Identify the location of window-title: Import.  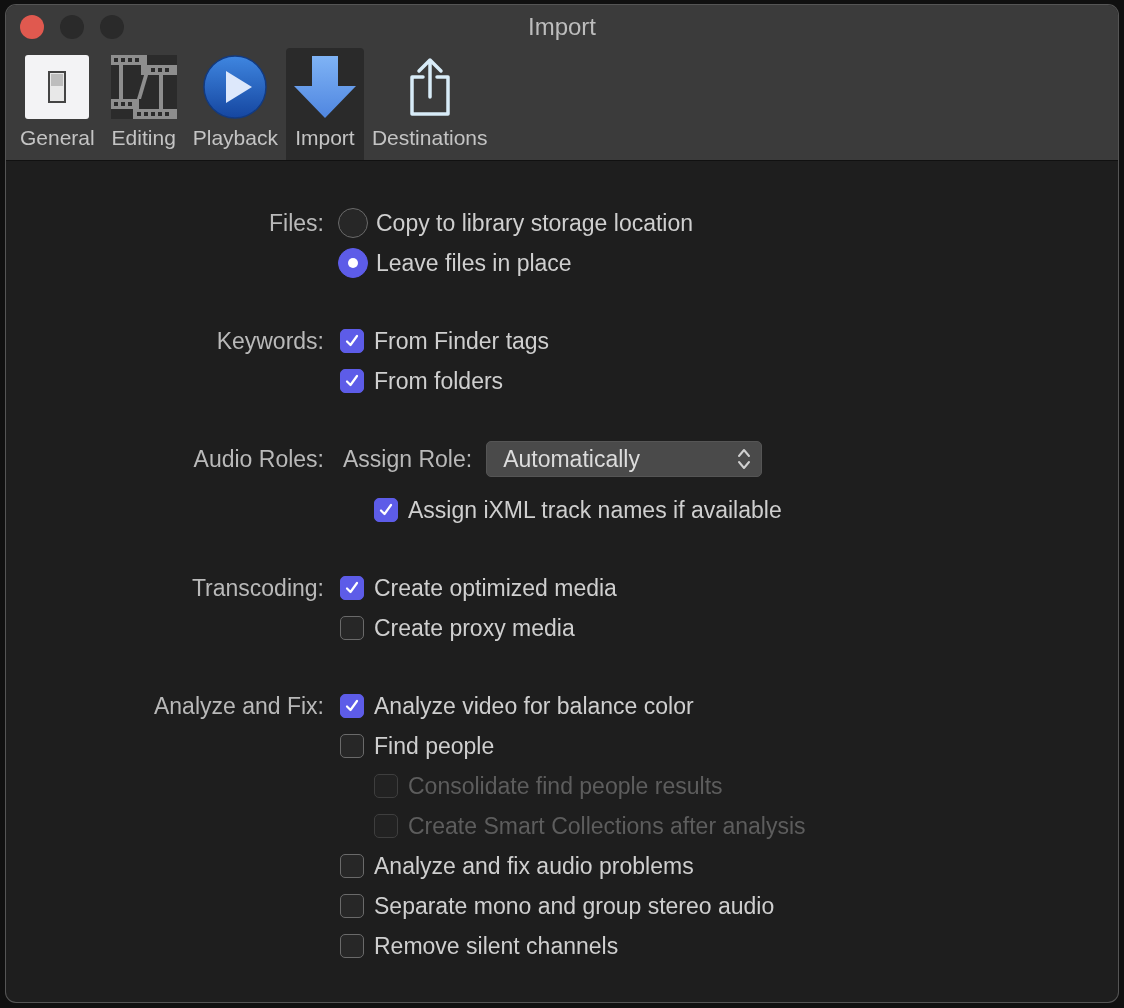
(562, 27).